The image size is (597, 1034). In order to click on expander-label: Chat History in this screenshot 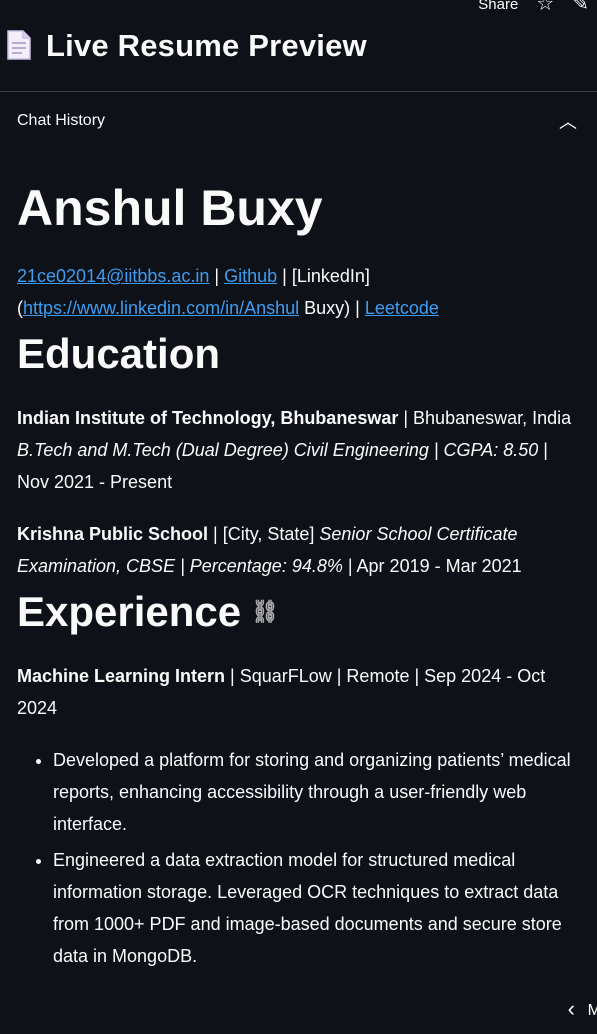, I will do `click(61, 120)`.